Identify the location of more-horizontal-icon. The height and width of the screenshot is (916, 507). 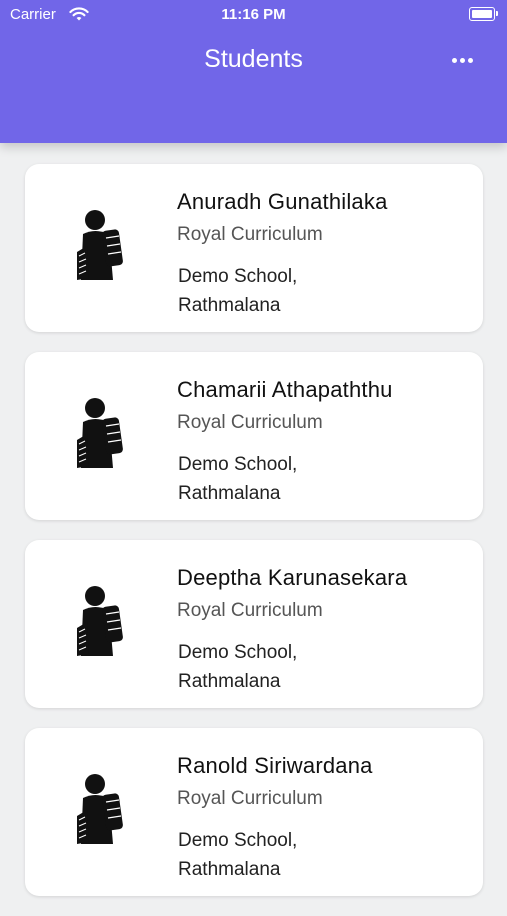
(454, 60).